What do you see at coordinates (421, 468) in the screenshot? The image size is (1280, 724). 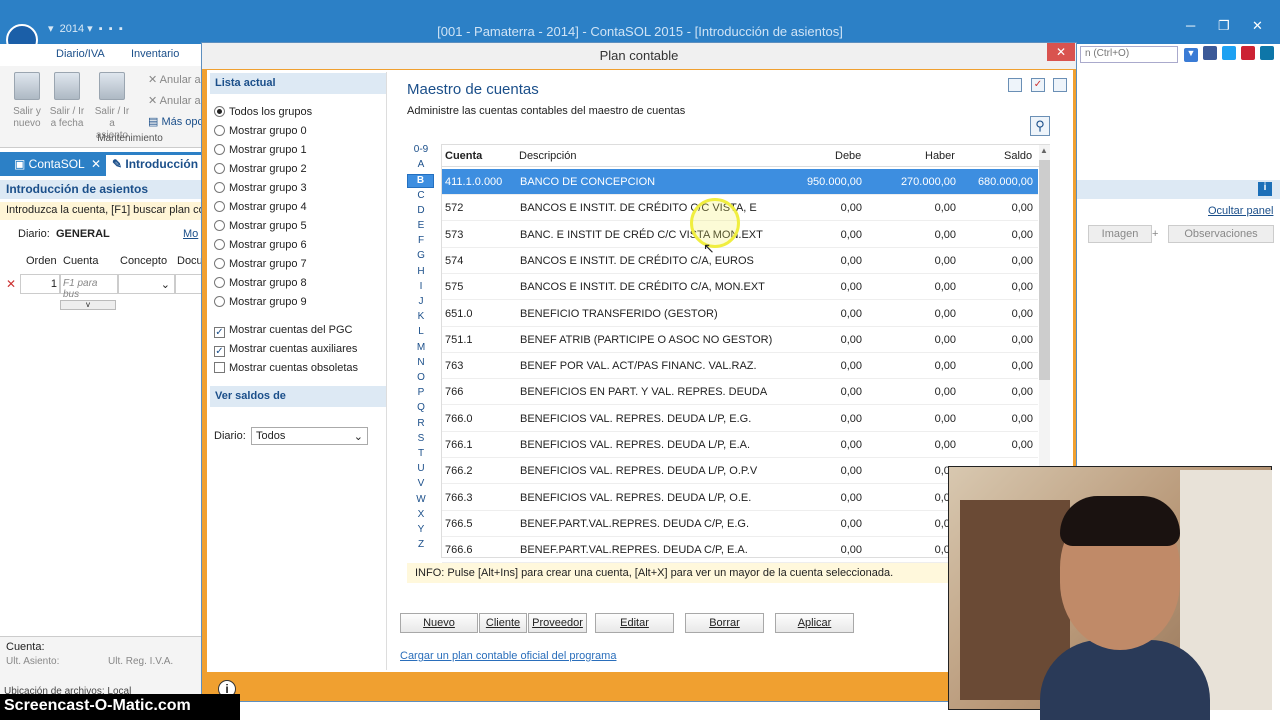 I see `letter-filter-u: U` at bounding box center [421, 468].